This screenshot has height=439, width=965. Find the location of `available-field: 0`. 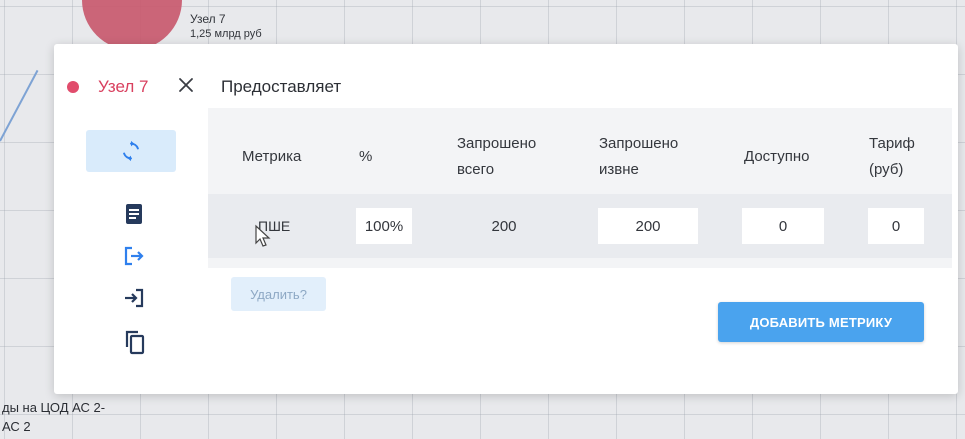

available-field: 0 is located at coordinates (783, 226).